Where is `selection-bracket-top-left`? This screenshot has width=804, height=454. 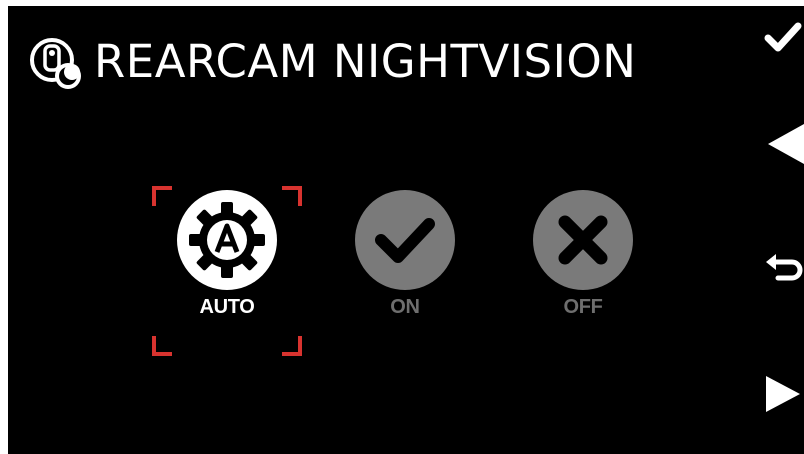
selection-bracket-top-left is located at coordinates (162, 196).